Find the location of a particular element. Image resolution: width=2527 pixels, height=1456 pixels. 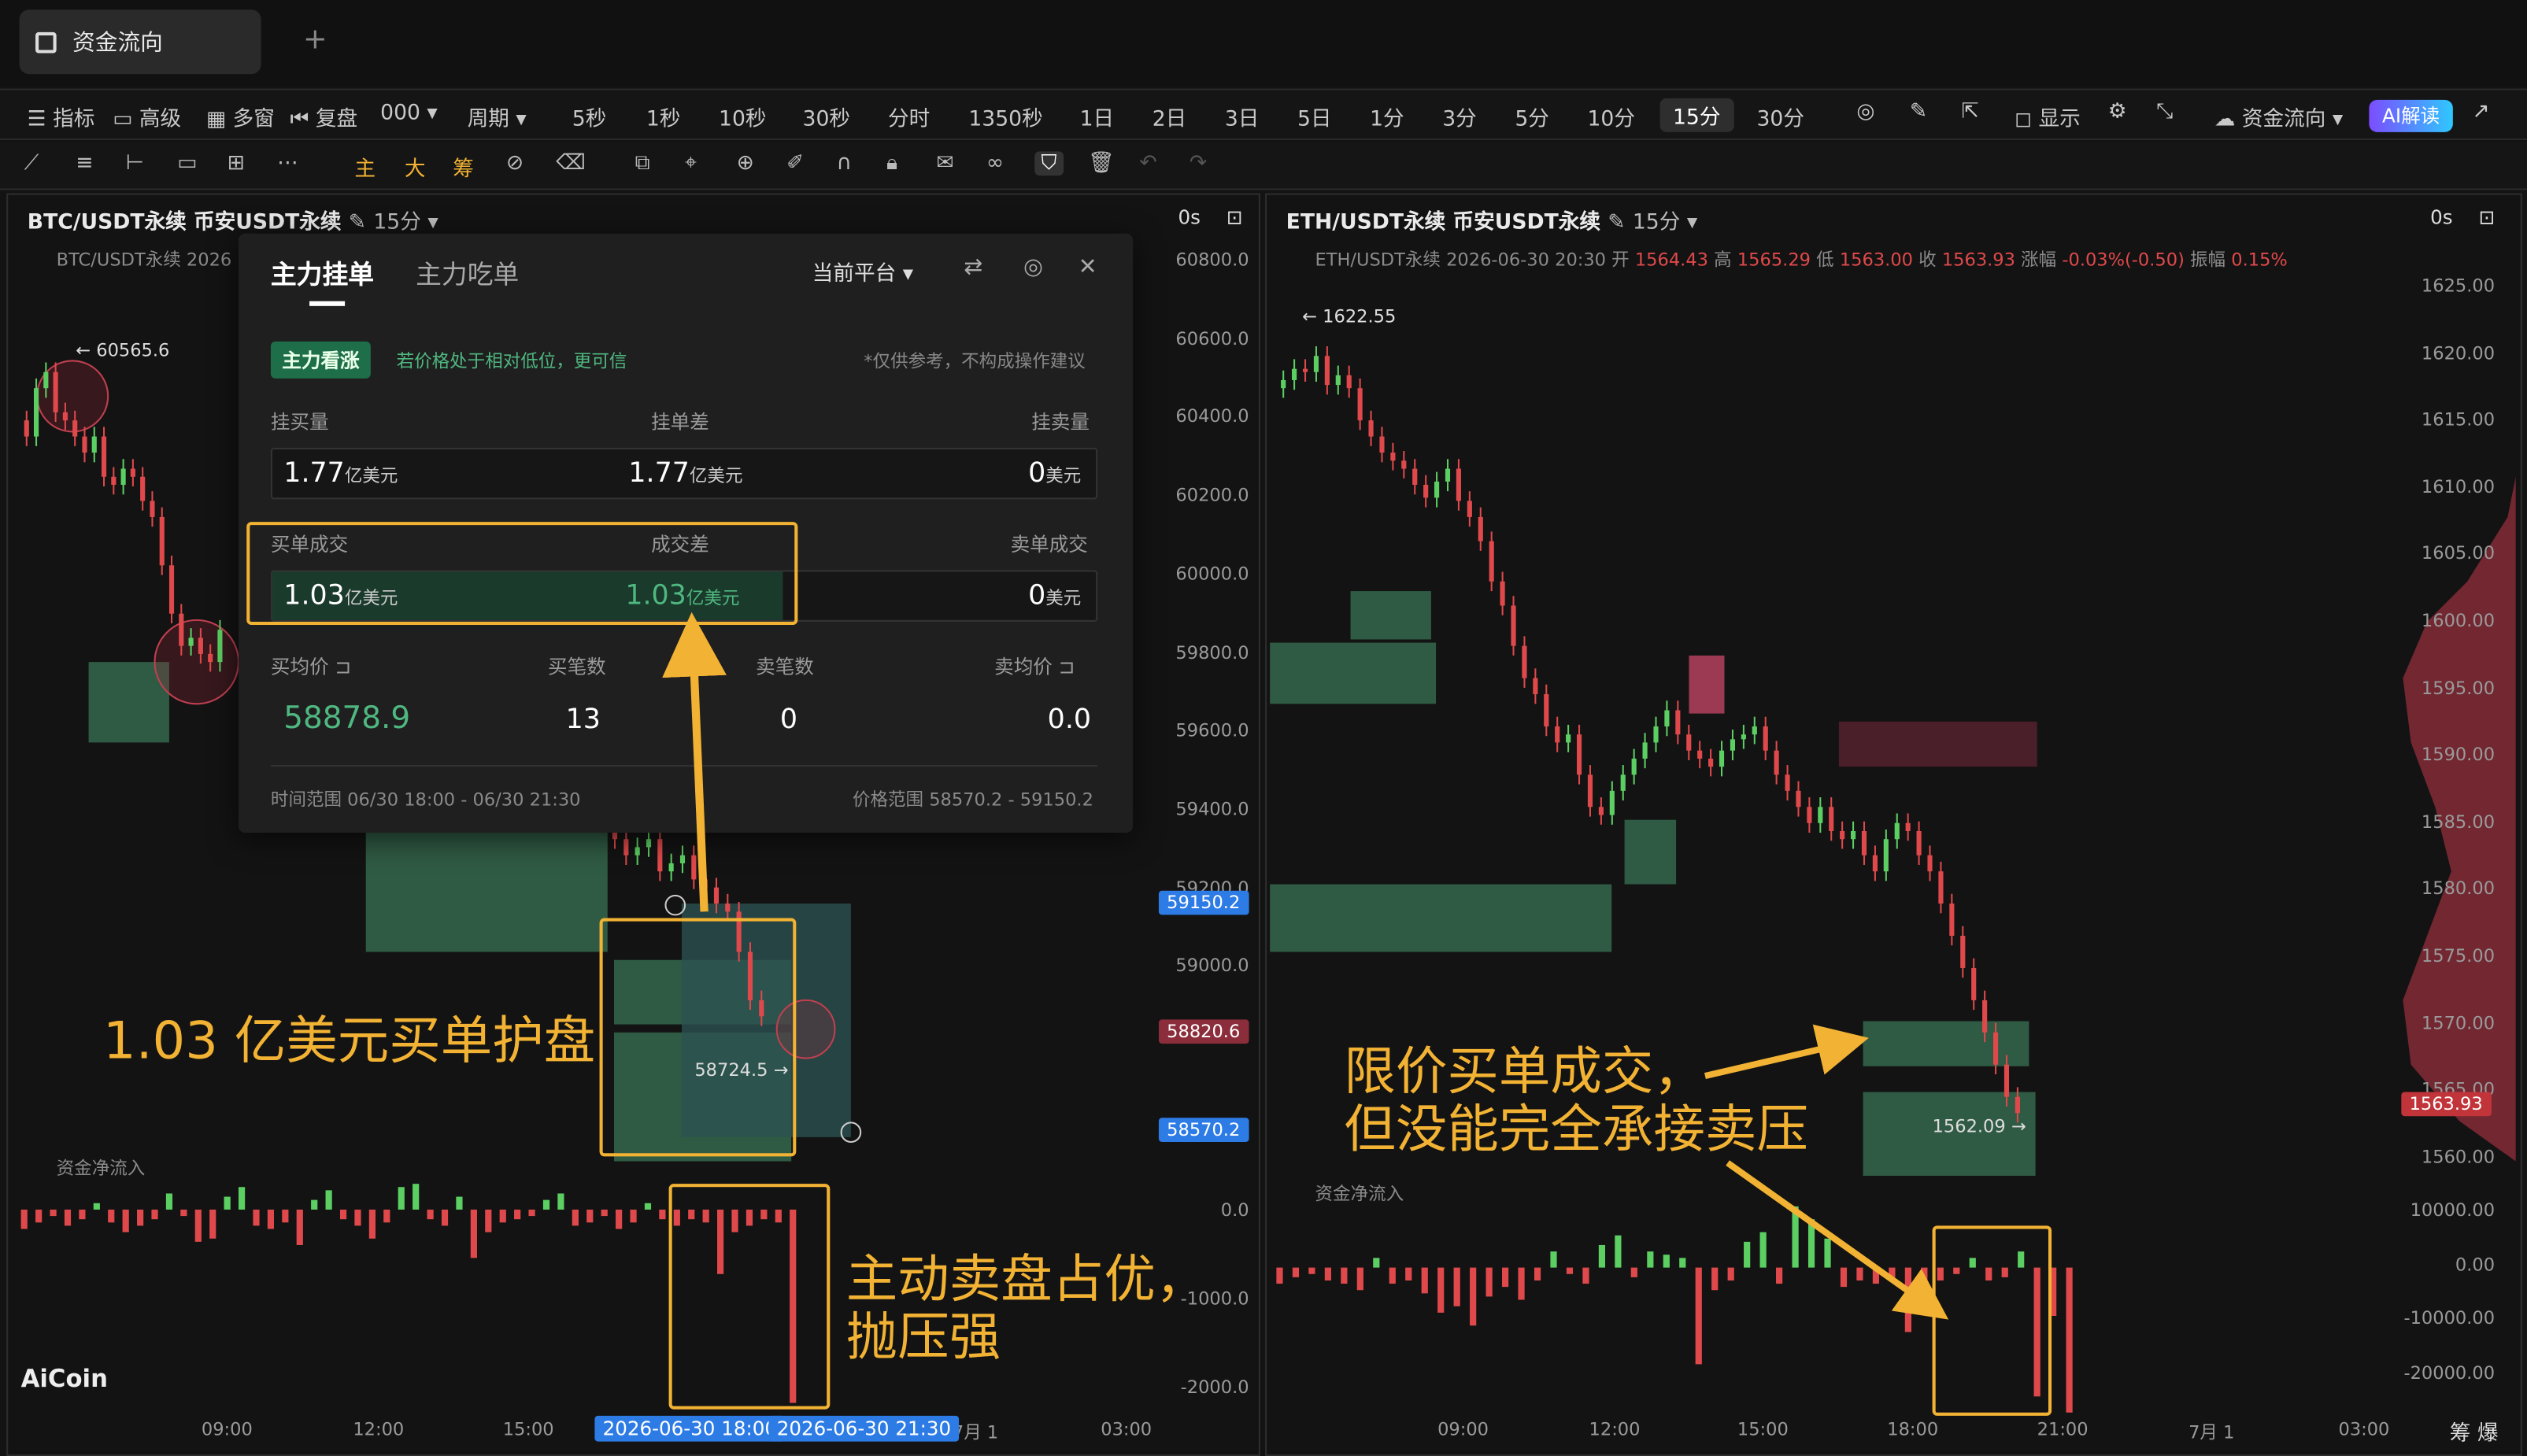

arrow-to-buy-filled is located at coordinates (694, 762).